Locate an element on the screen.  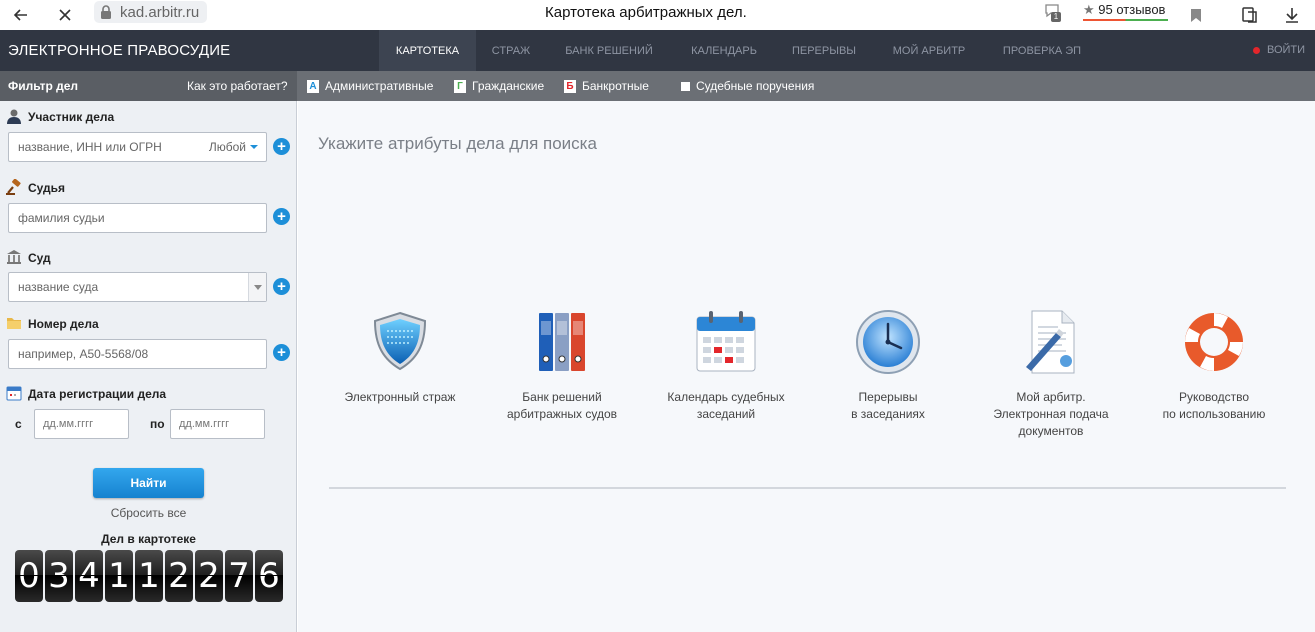
reg-date-label: Дата регистрации дела is located at coordinates (97, 394).